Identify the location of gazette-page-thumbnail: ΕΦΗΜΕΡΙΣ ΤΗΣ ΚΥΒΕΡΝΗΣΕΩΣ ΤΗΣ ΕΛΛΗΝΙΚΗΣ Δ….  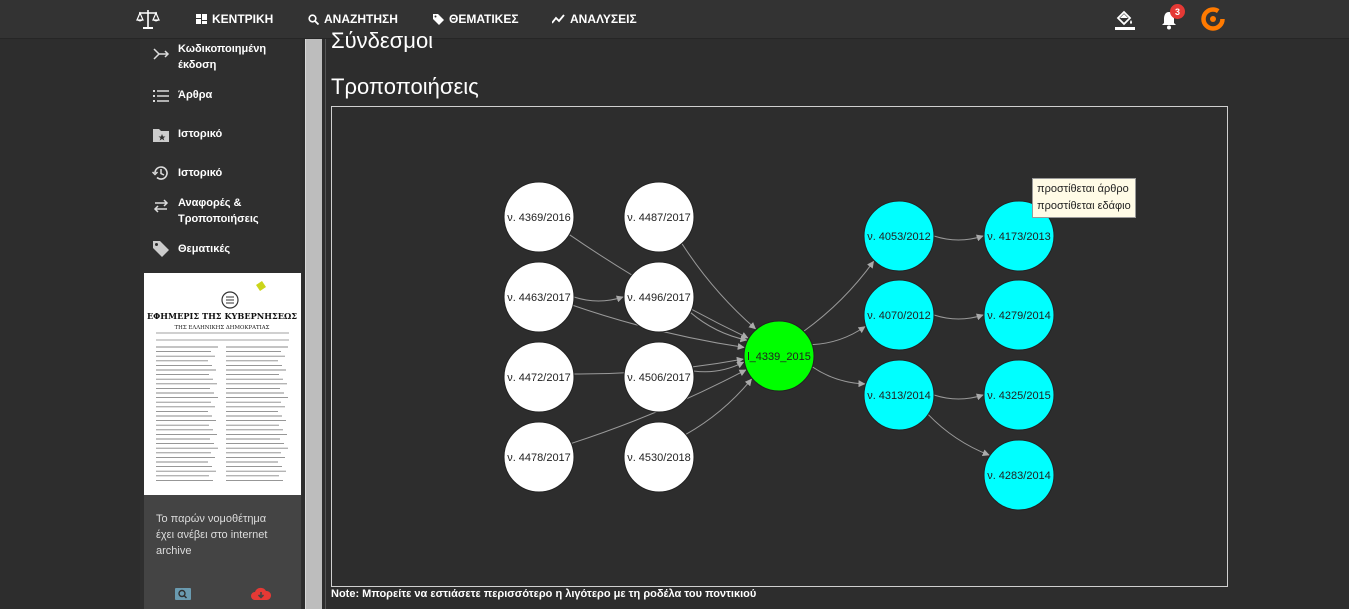
(222, 381).